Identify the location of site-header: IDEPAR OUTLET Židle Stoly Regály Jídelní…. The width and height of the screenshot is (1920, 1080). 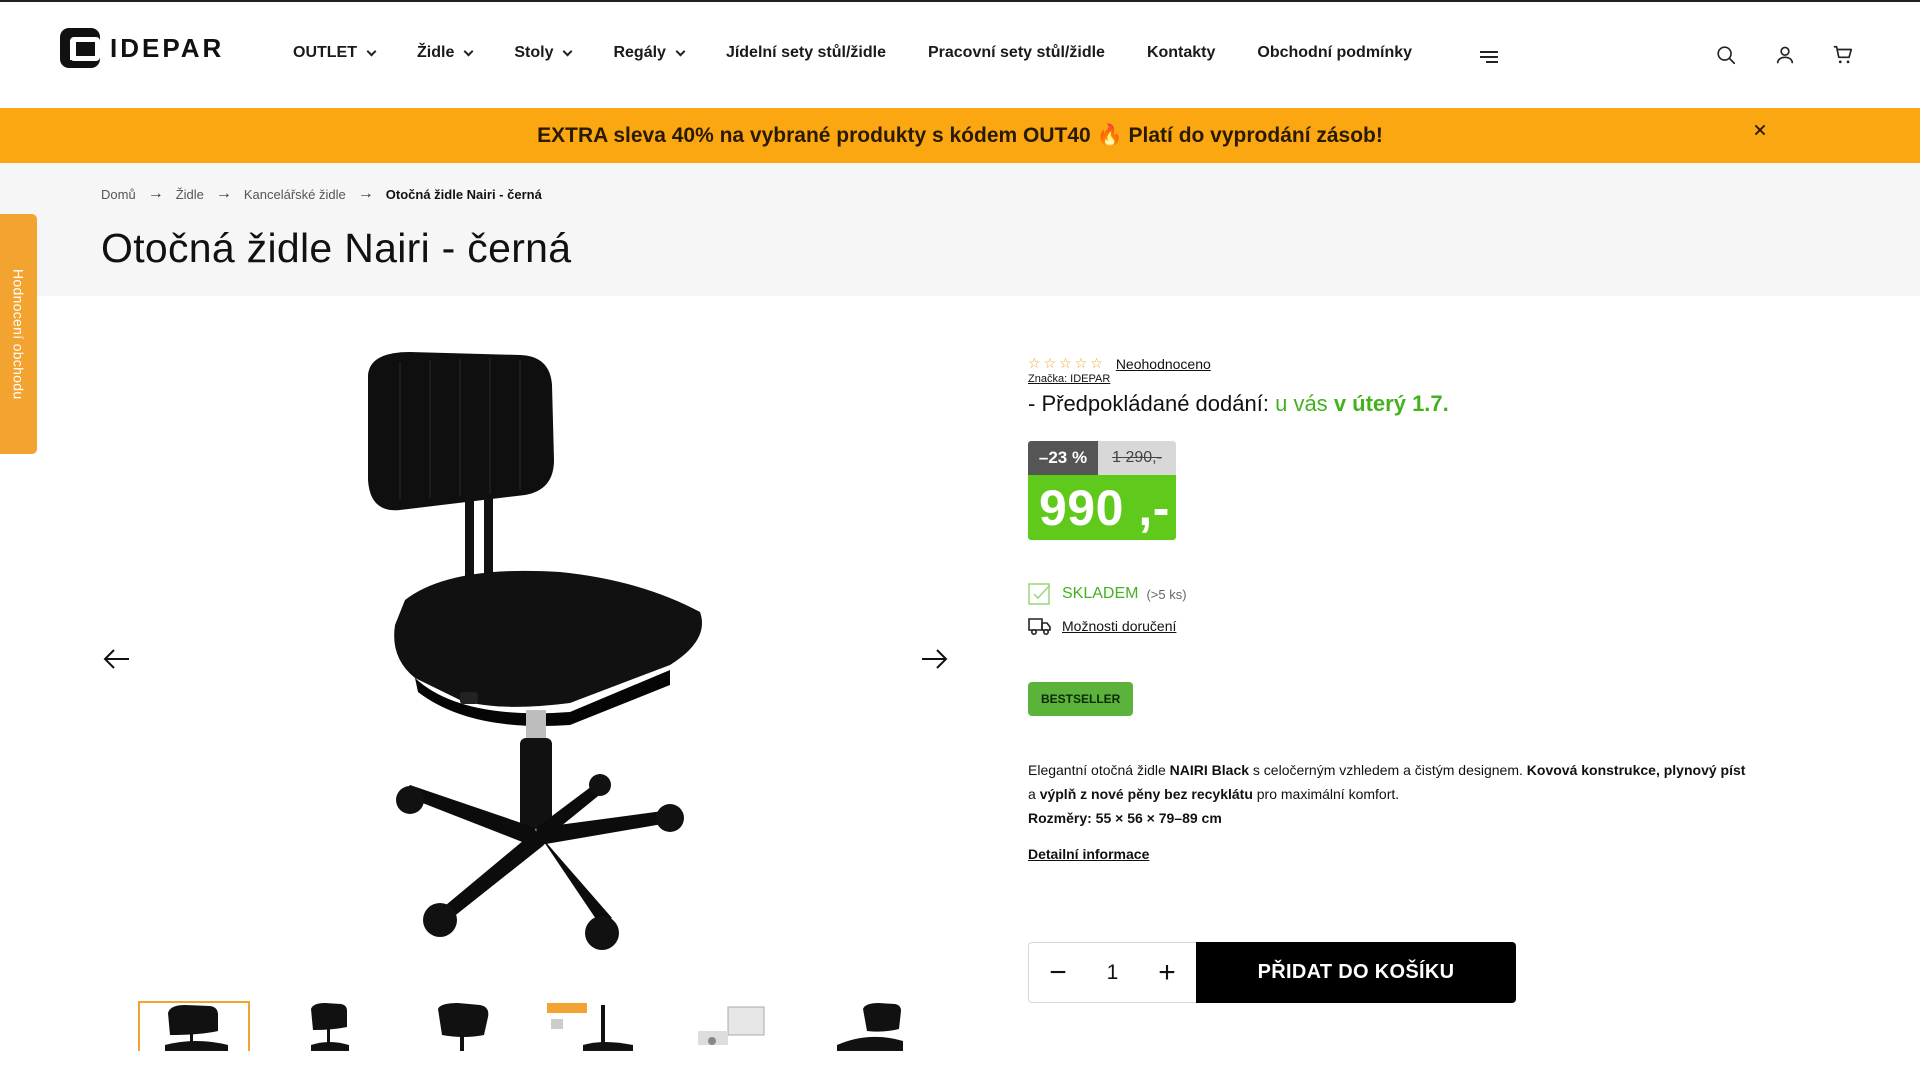
(960, 54).